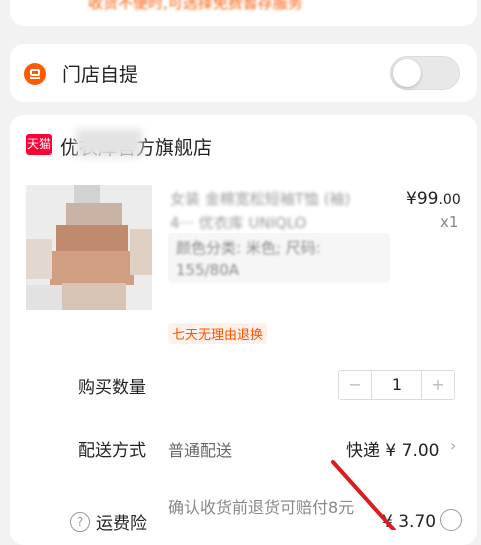 The width and height of the screenshot is (481, 545). Describe the element at coordinates (437, 385) in the screenshot. I see `quantity-plus-button: +` at that location.